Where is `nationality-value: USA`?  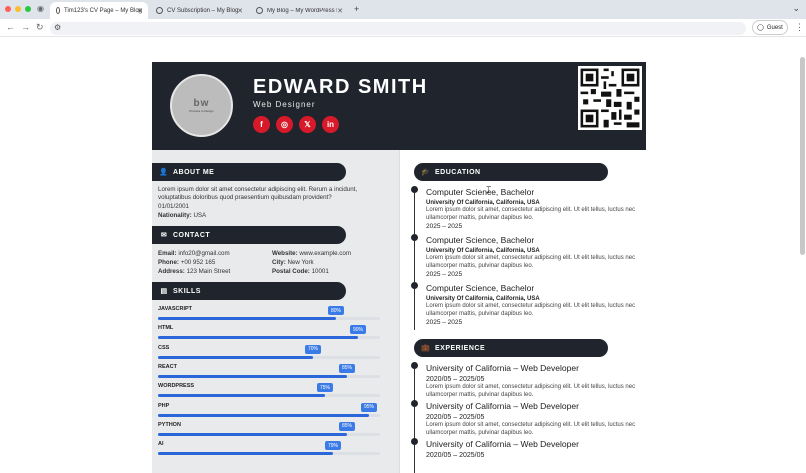 nationality-value: USA is located at coordinates (200, 215).